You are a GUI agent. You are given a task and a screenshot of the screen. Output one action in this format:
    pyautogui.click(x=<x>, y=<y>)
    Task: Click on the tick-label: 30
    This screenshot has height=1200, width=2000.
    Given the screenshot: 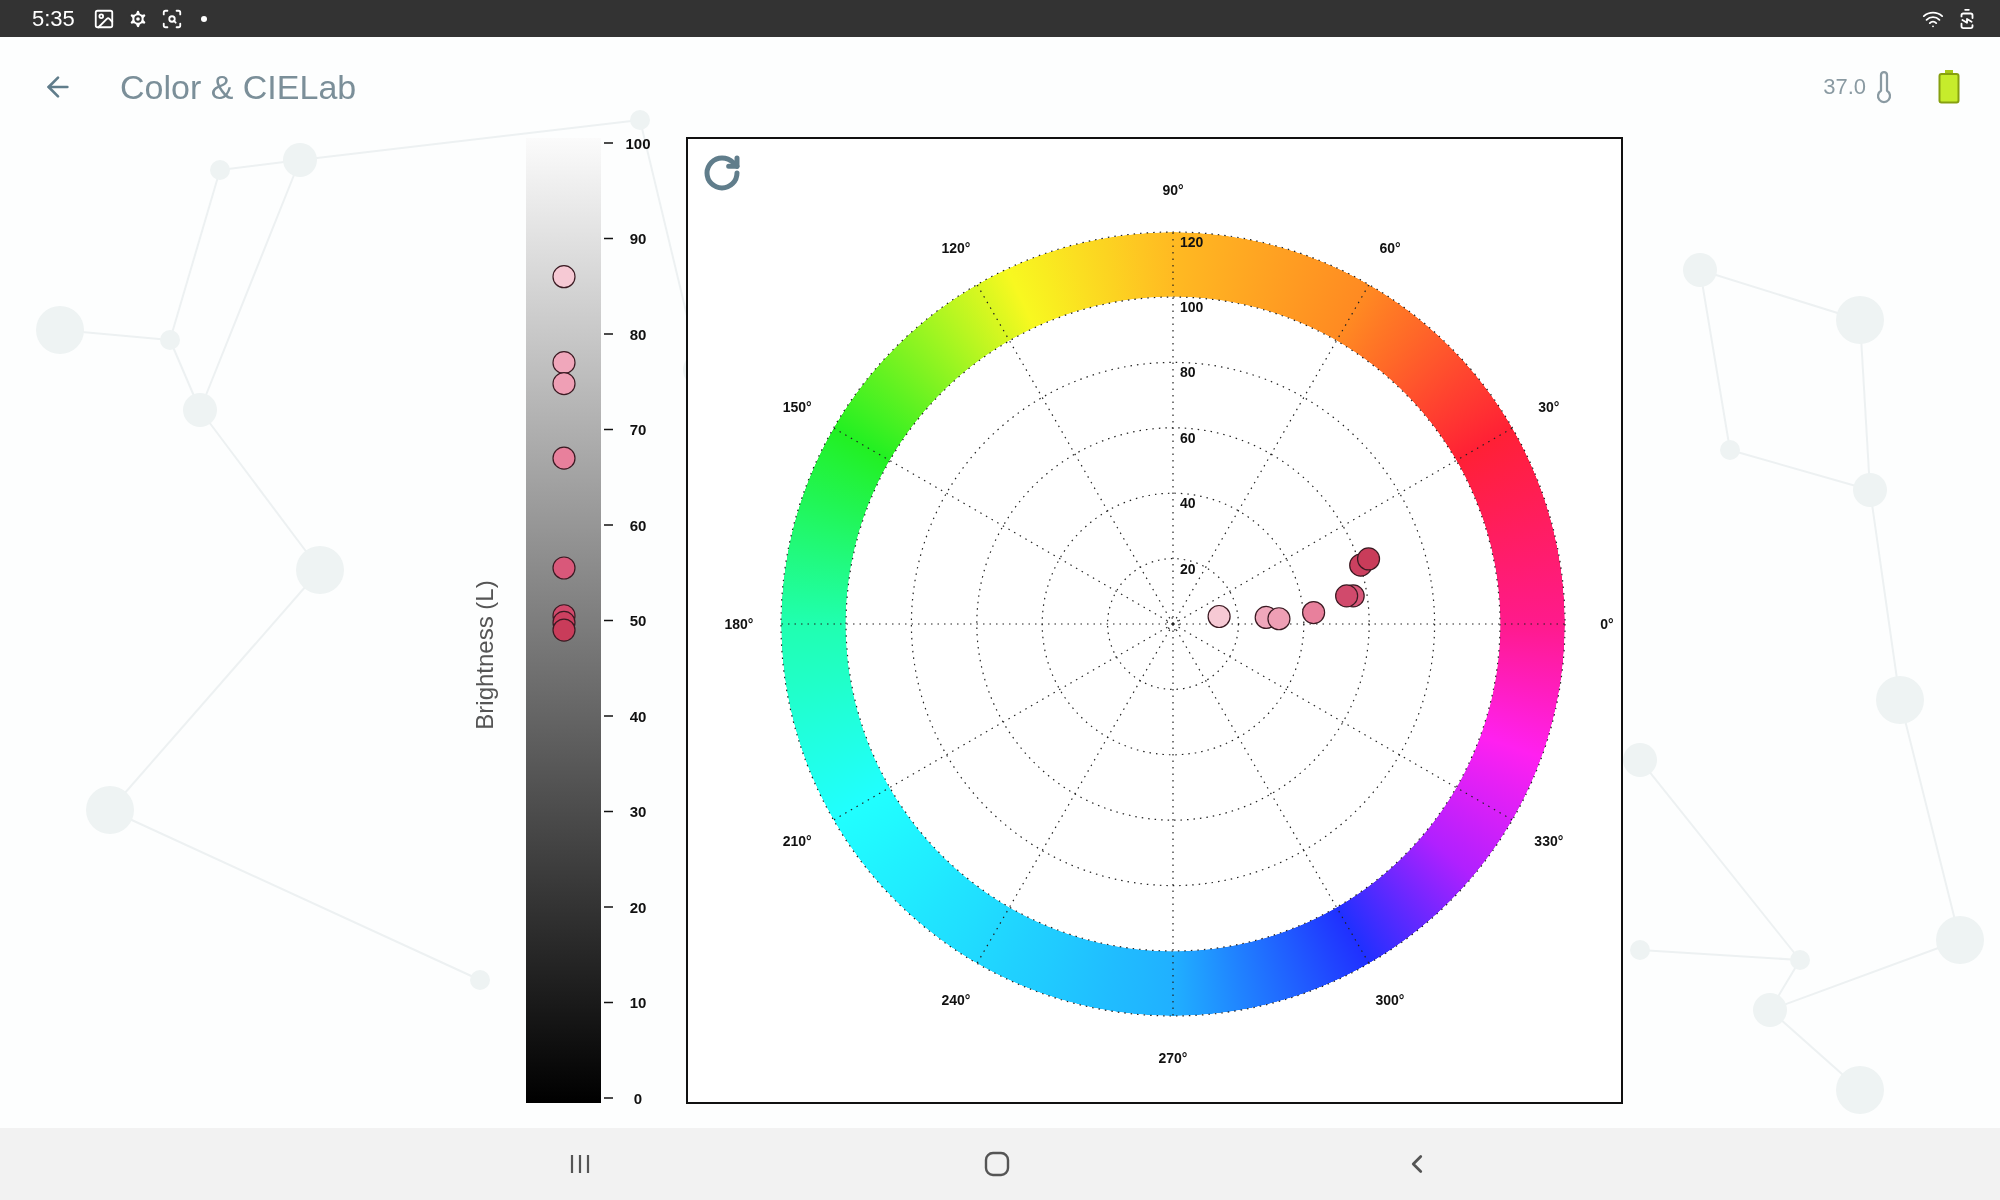 What is the action you would take?
    pyautogui.click(x=638, y=811)
    